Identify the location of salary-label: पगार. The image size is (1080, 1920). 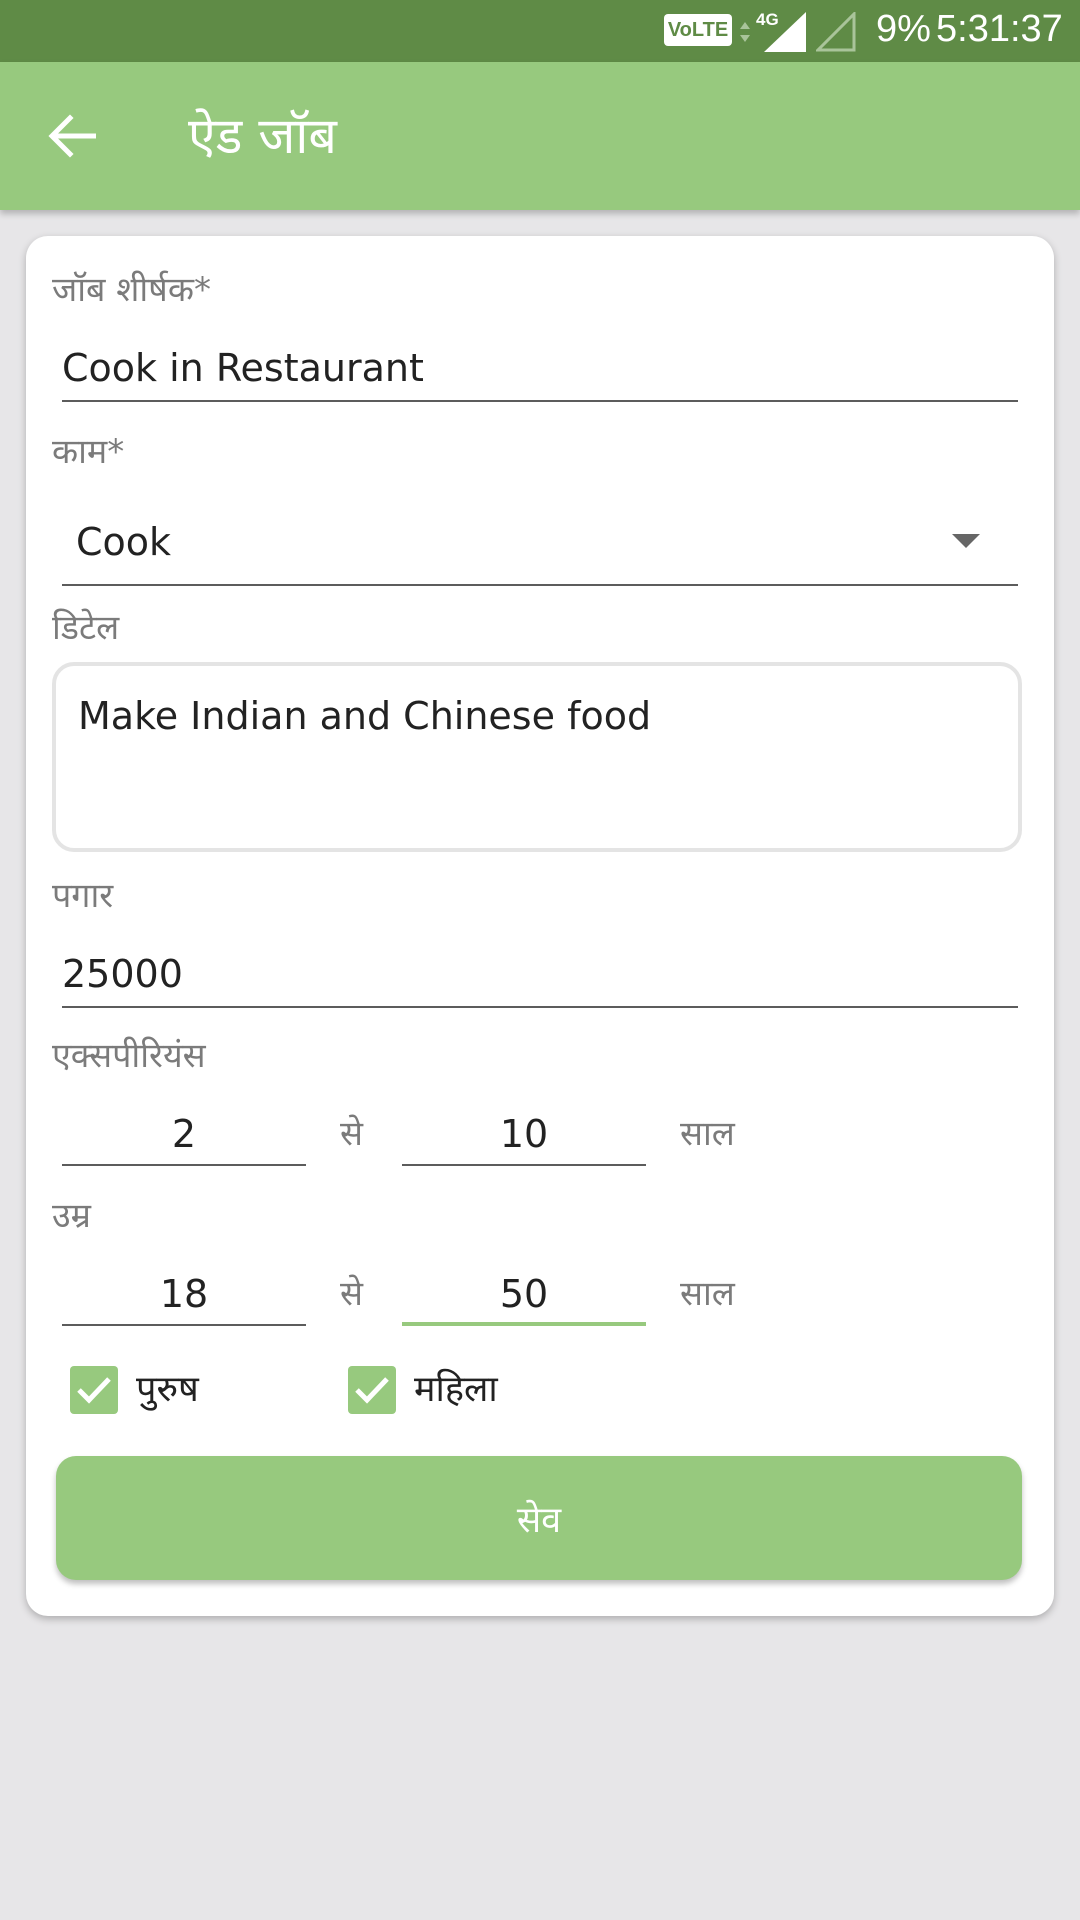
(83, 896).